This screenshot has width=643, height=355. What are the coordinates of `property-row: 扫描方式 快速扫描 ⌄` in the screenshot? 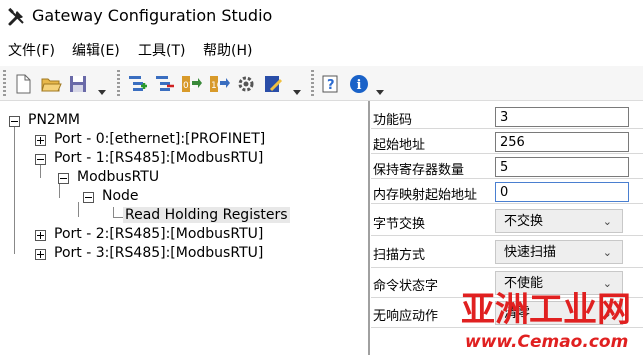 It's located at (507, 252).